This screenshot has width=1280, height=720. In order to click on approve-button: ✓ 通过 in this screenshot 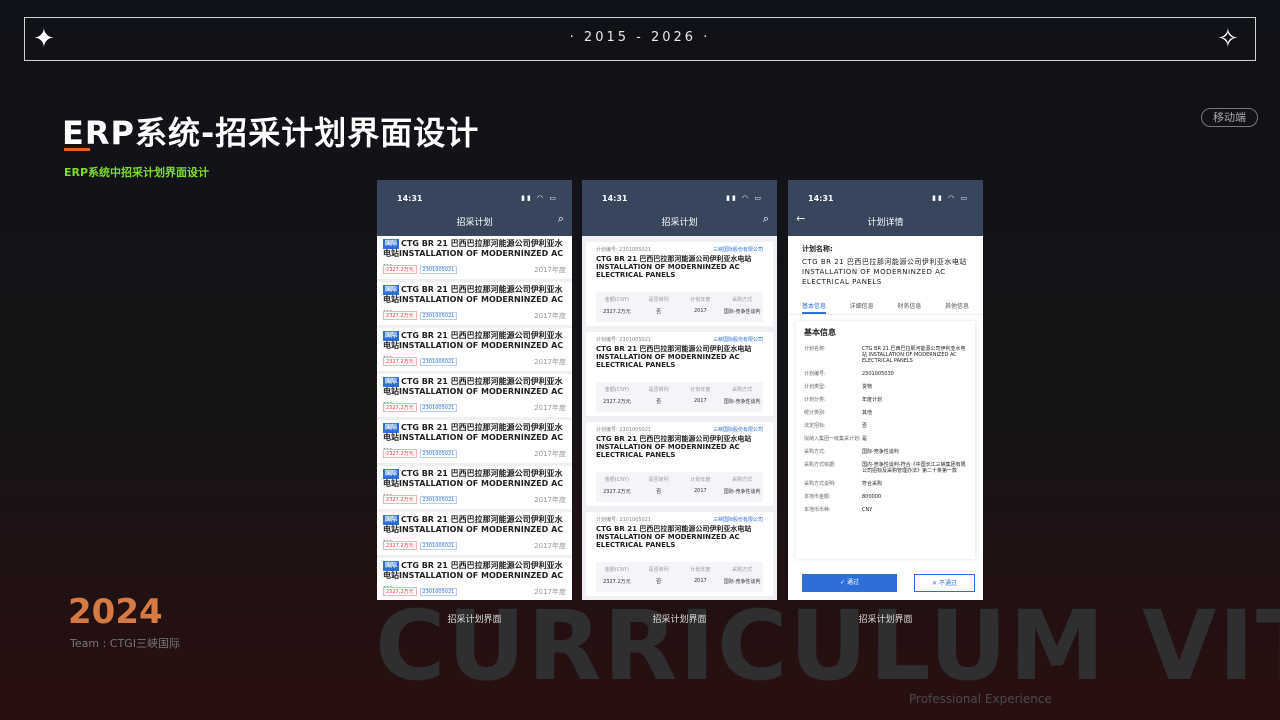, I will do `click(849, 583)`.